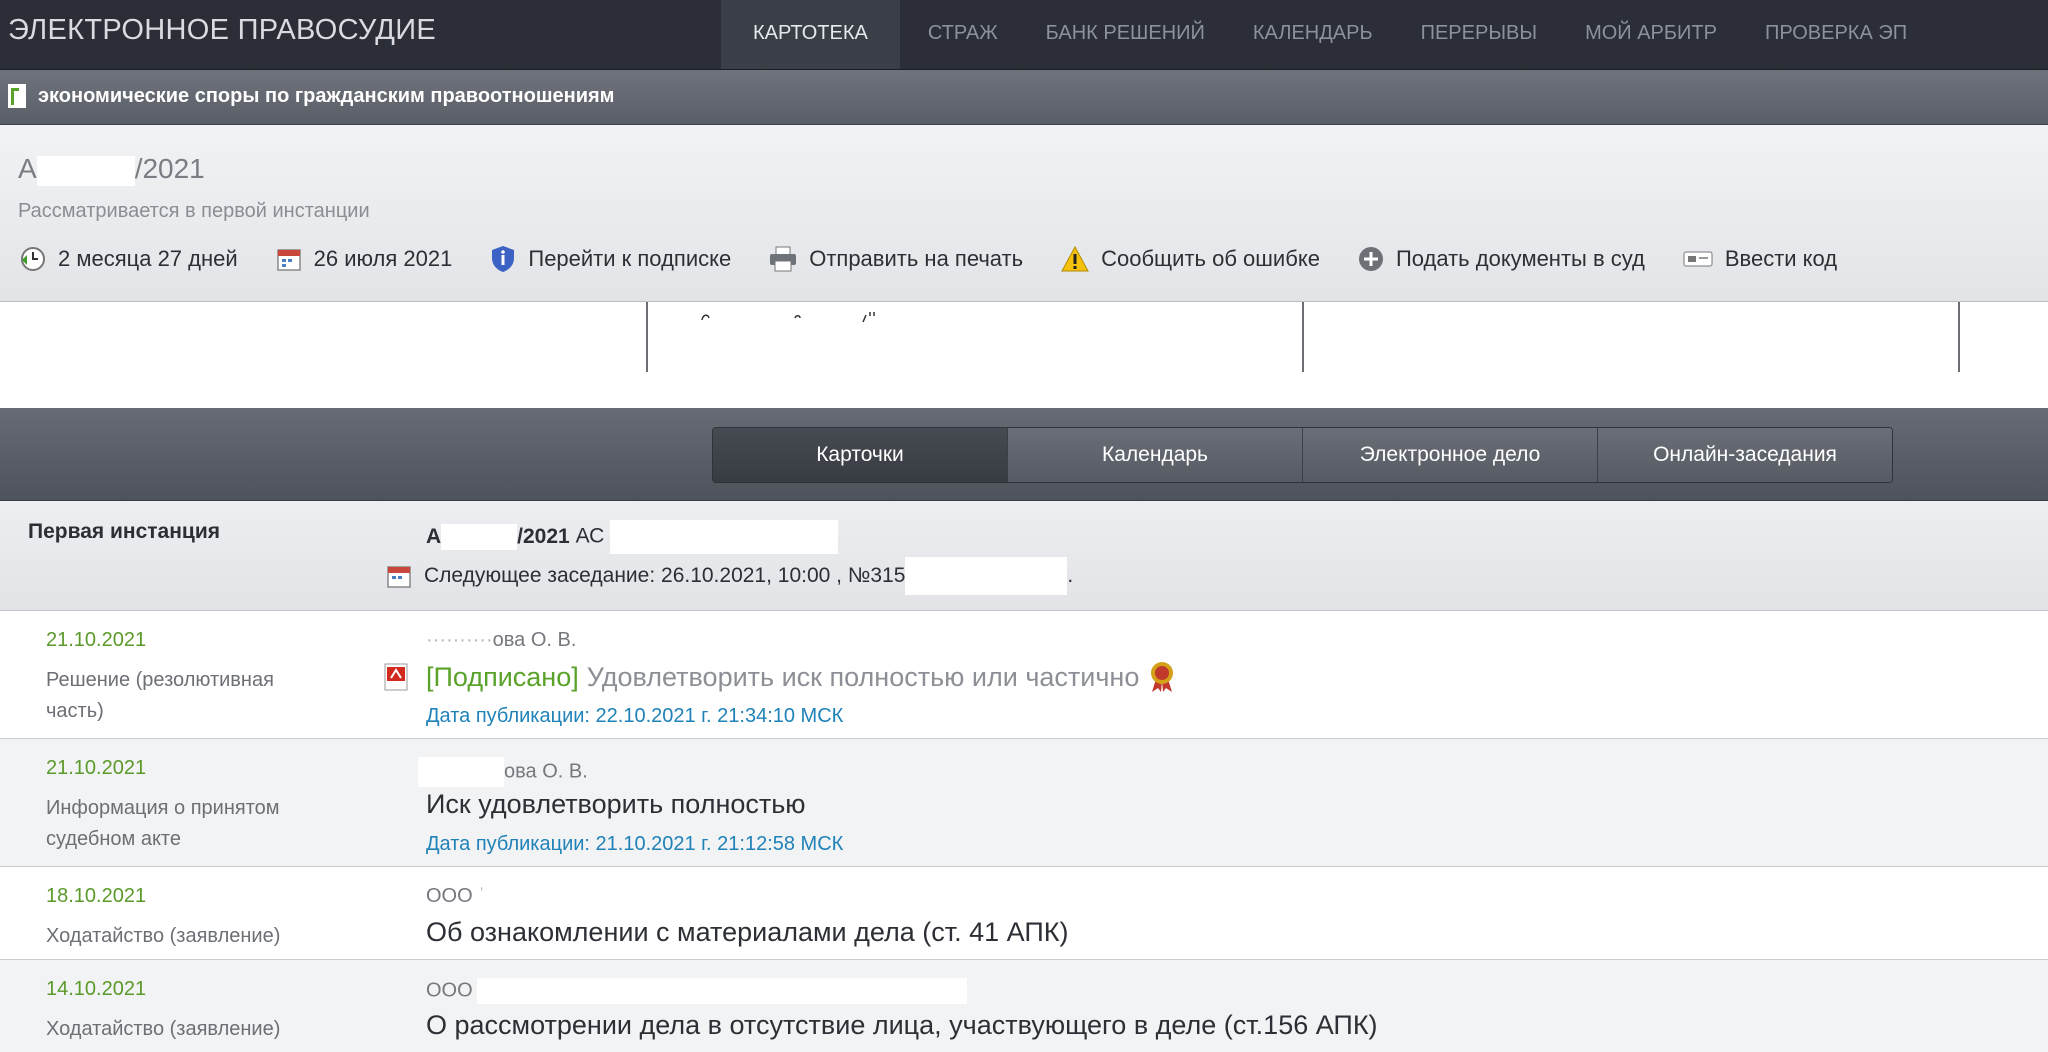 The width and height of the screenshot is (2048, 1052). Describe the element at coordinates (1370, 259) in the screenshot. I see `plus-circle-icon` at that location.